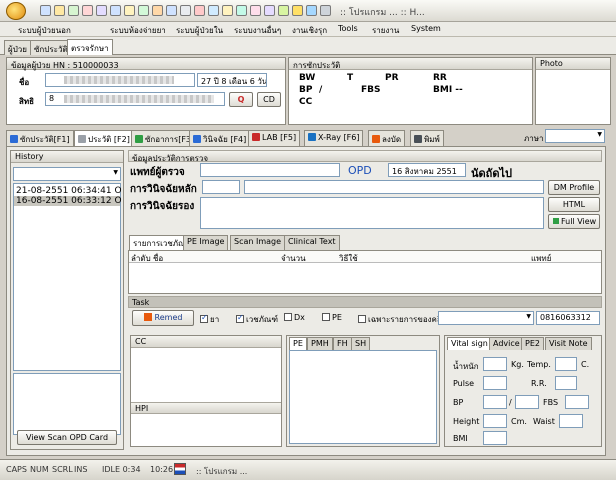 This screenshot has width=616, height=480. Describe the element at coordinates (51, 47) in the screenshot. I see `tab-screening: ซักประวัติ` at that location.